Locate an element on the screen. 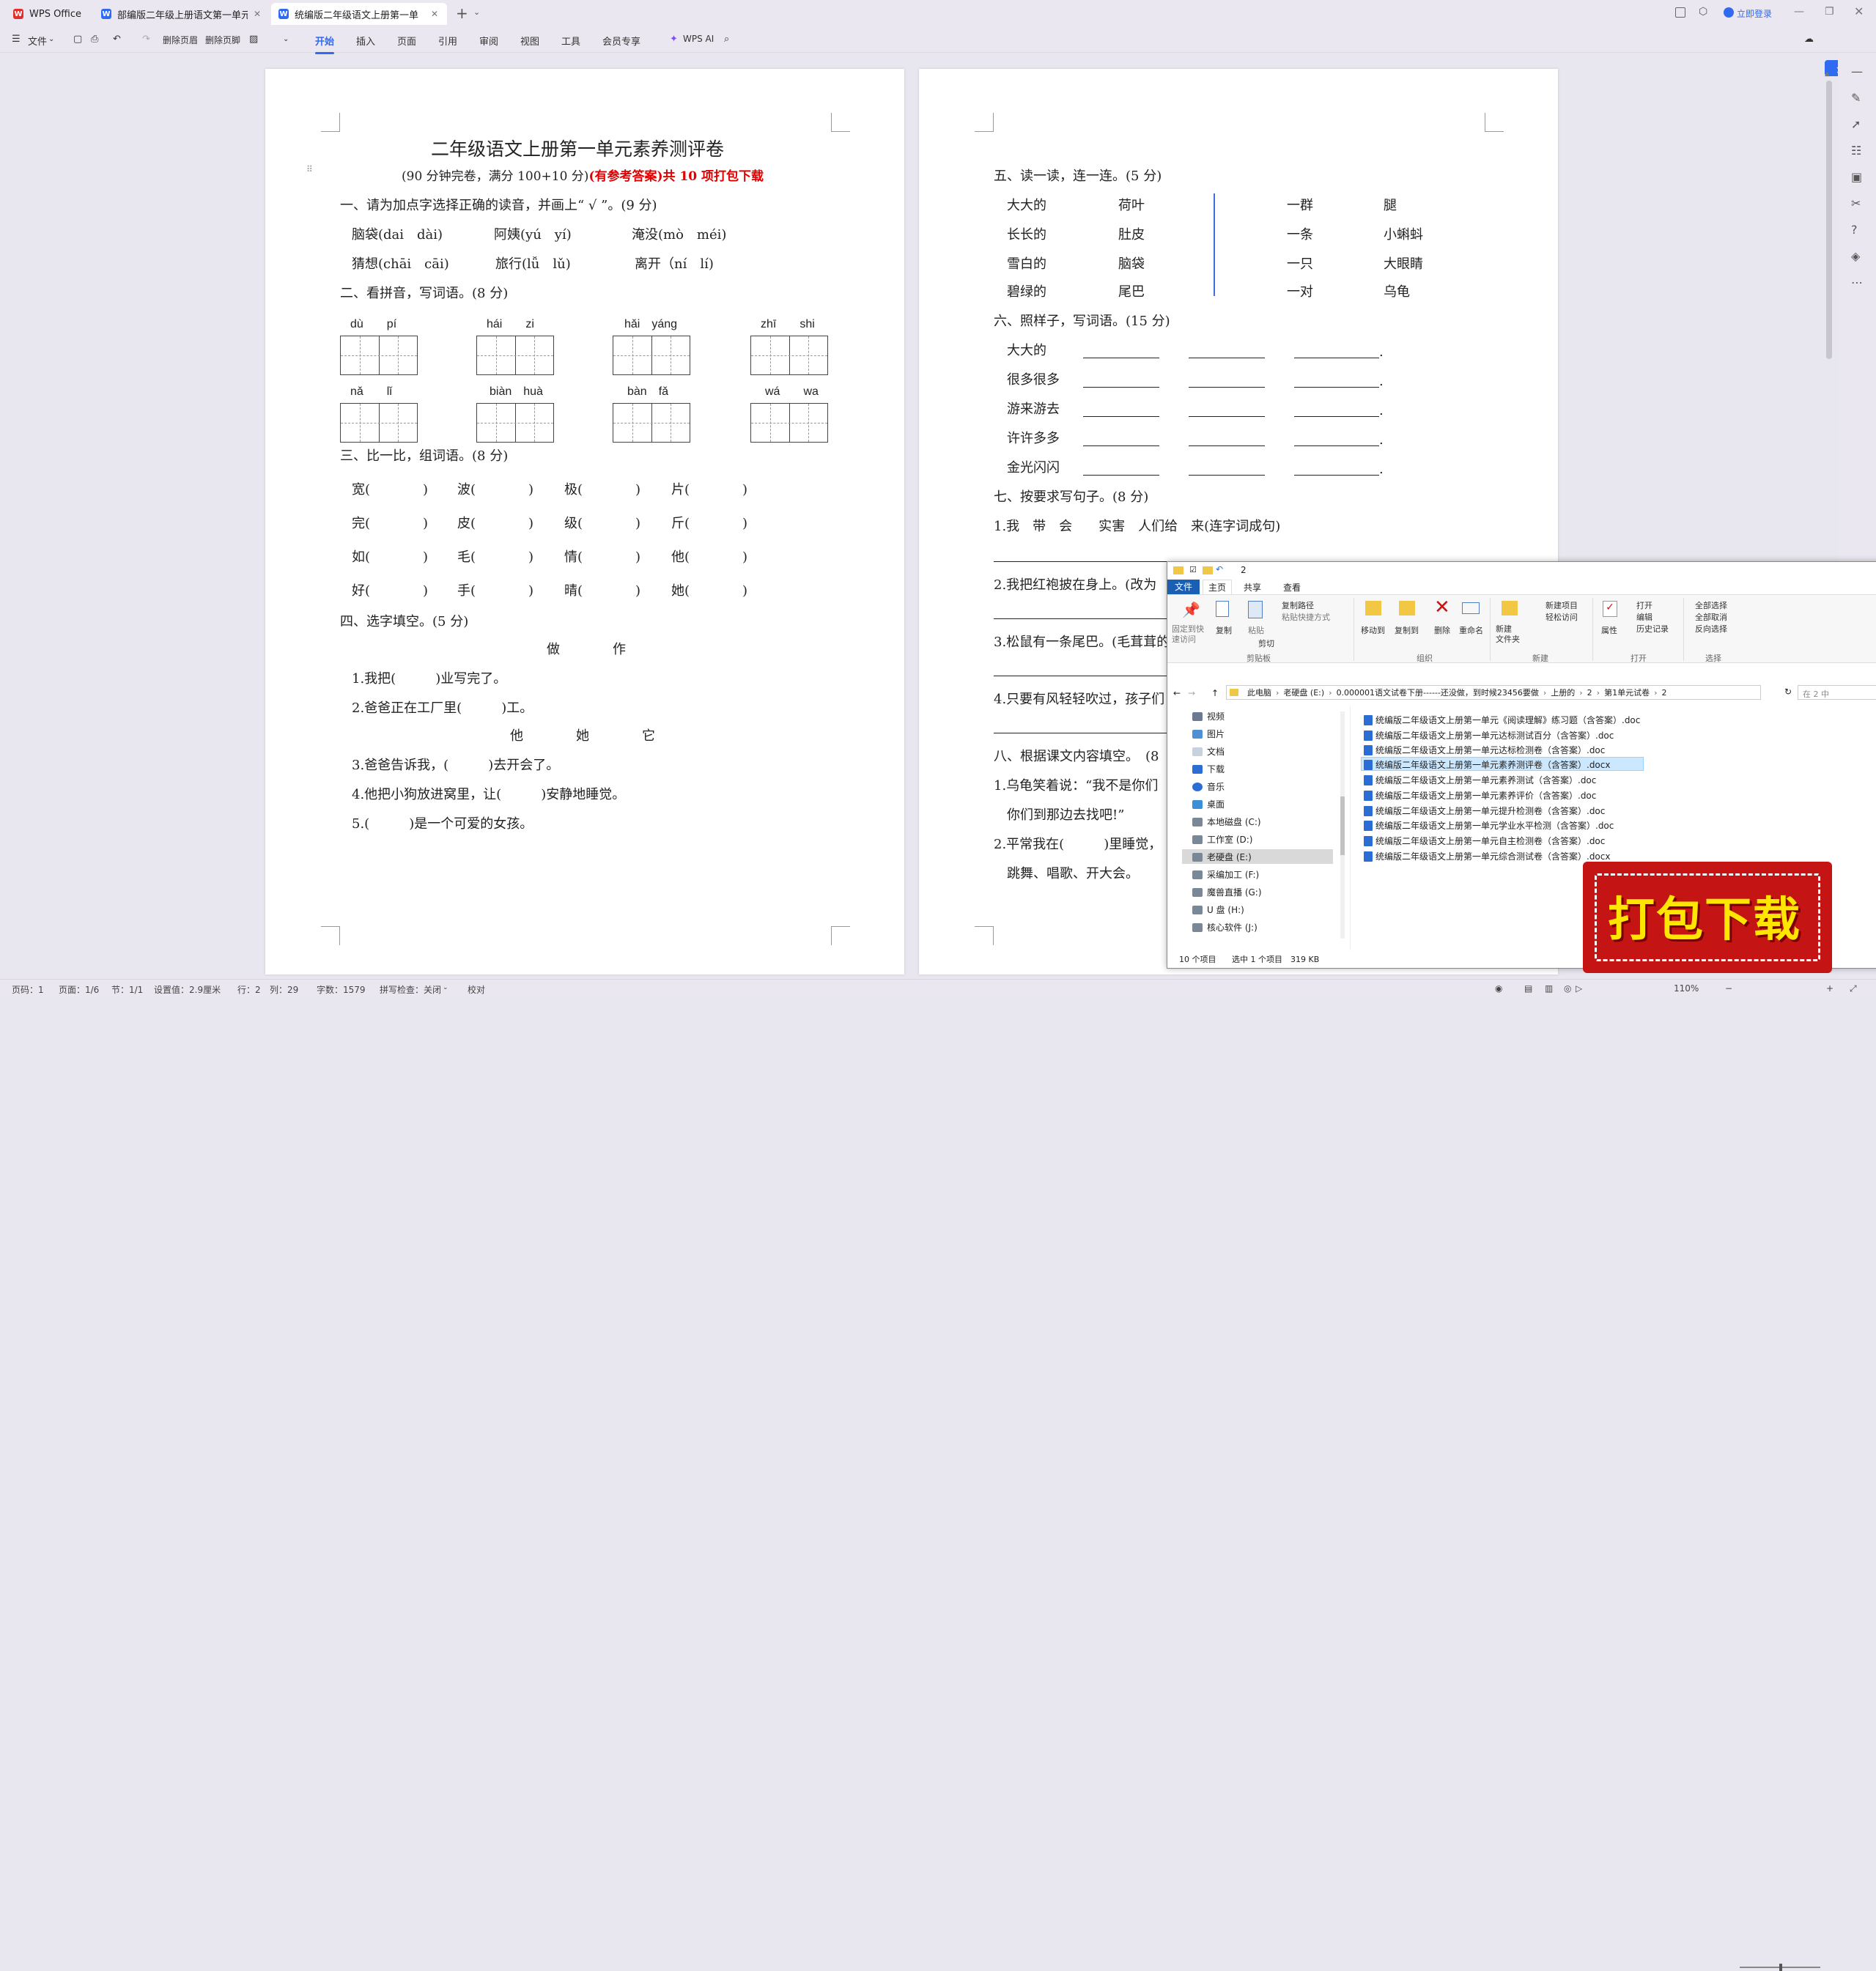 The image size is (1876, 1971). nav-item-music: 音乐 is located at coordinates (1208, 786).